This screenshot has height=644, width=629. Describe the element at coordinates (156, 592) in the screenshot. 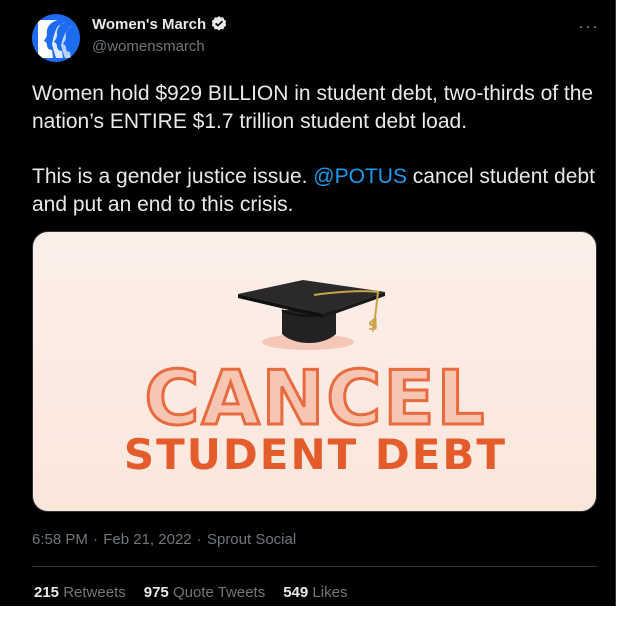

I see `quote-tweets-count: 975` at that location.